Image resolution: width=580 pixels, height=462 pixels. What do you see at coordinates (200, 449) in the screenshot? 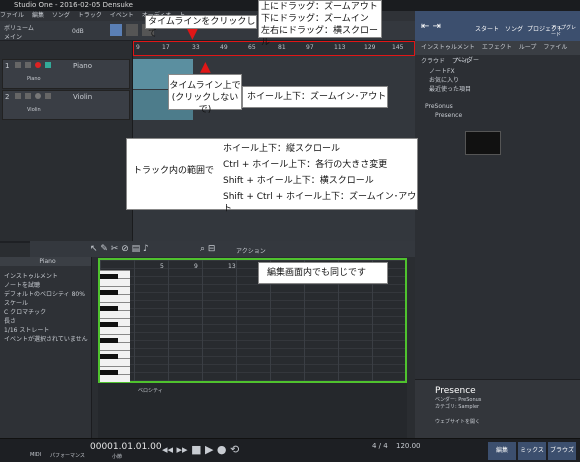
I see `transport-controls-icon: ◂◂ ▸▸ ■ ▶ ● ⟲` at bounding box center [200, 449].